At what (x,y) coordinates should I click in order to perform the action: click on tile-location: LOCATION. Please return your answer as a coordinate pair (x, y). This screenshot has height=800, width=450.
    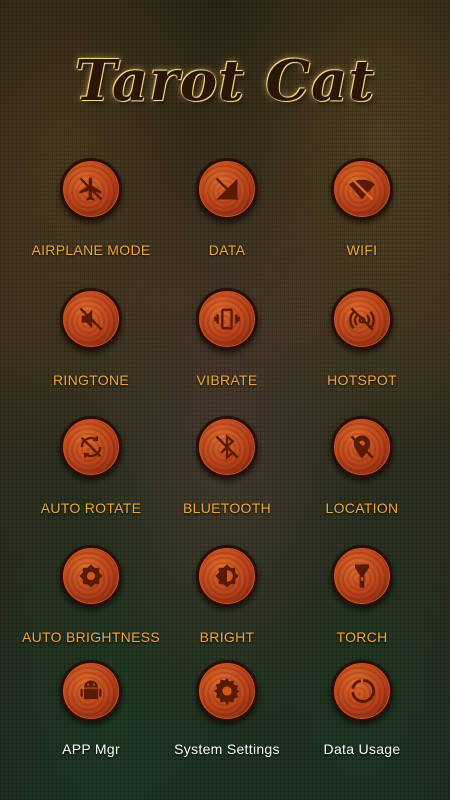
    Looking at the image, I should click on (362, 466).